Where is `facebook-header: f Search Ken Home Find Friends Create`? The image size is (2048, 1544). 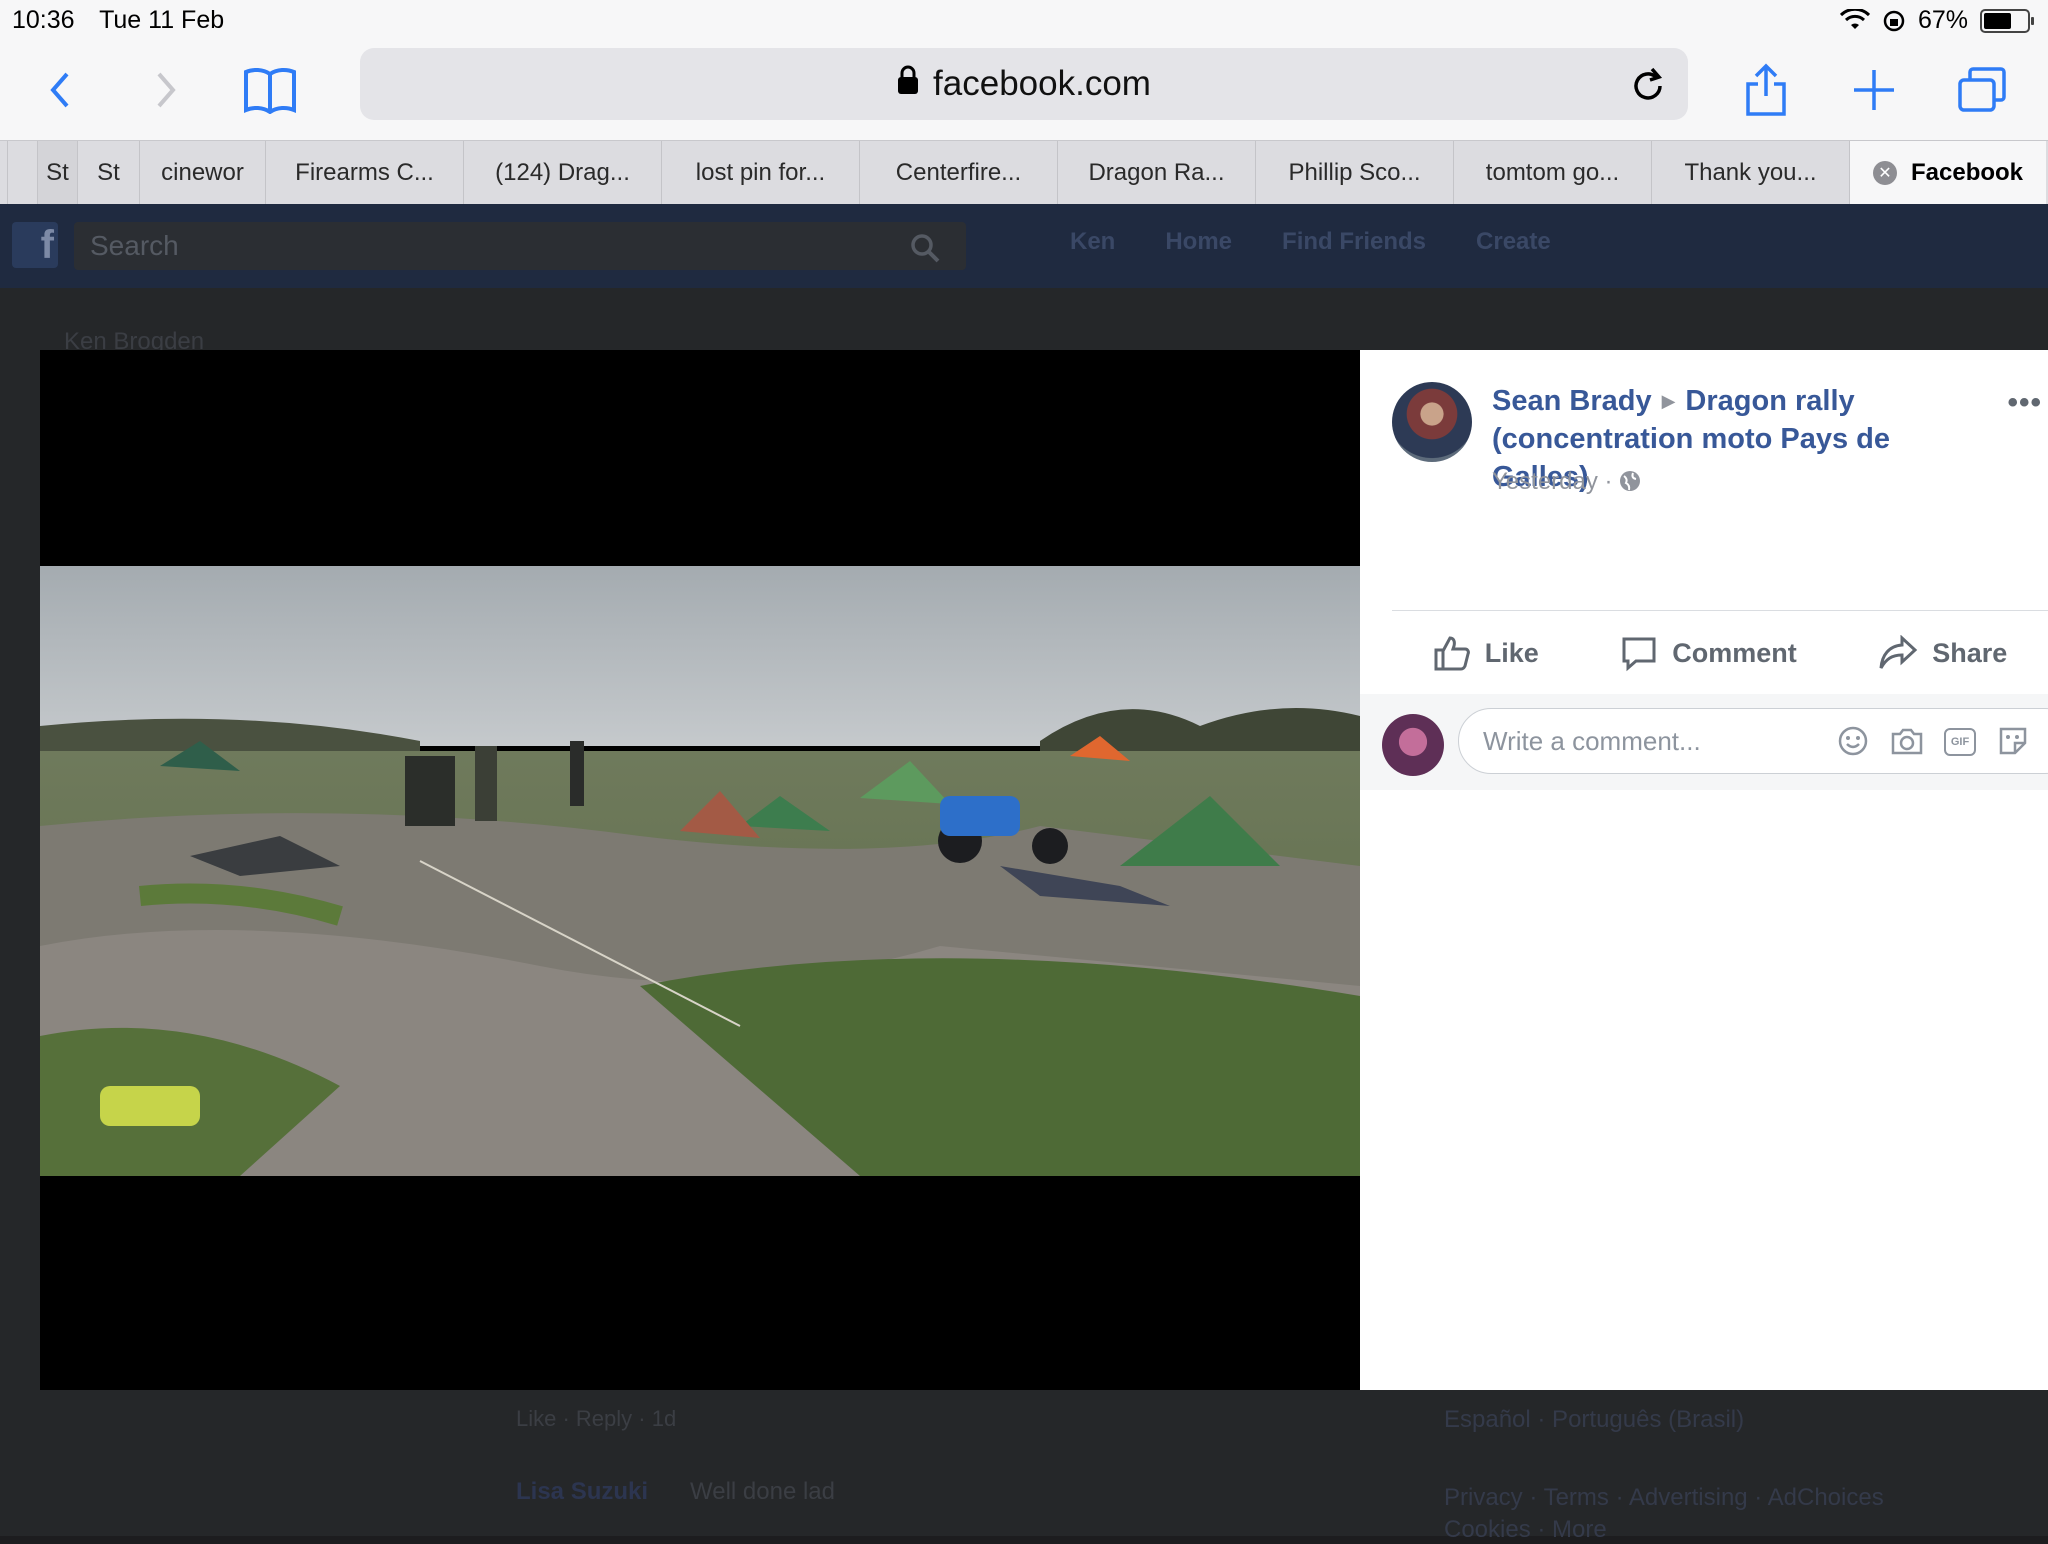 facebook-header: f Search Ken Home Find Friends Create is located at coordinates (1024, 246).